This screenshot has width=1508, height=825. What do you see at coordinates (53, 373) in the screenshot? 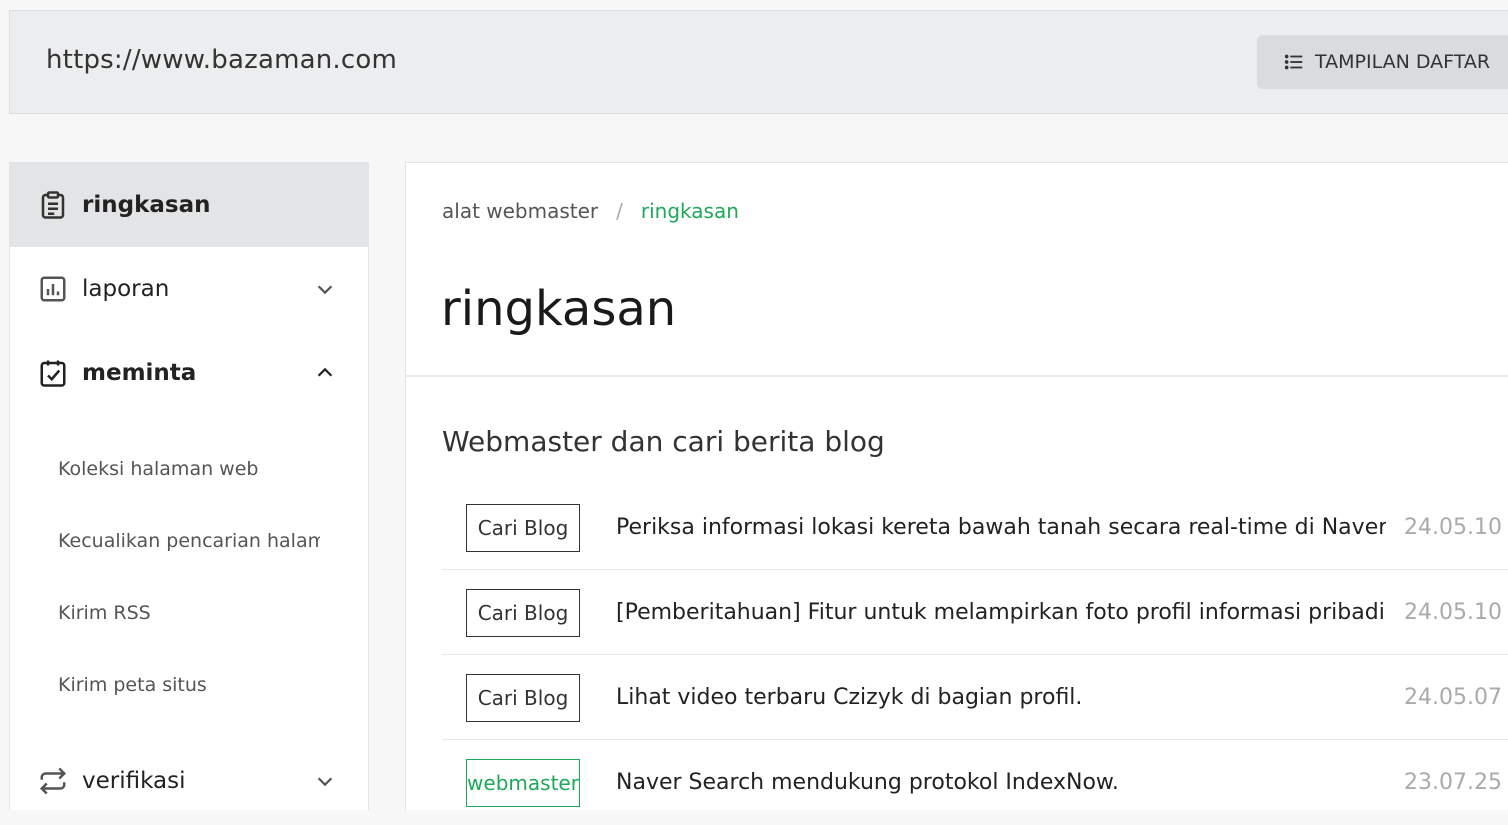
I see `calendar-check-icon` at bounding box center [53, 373].